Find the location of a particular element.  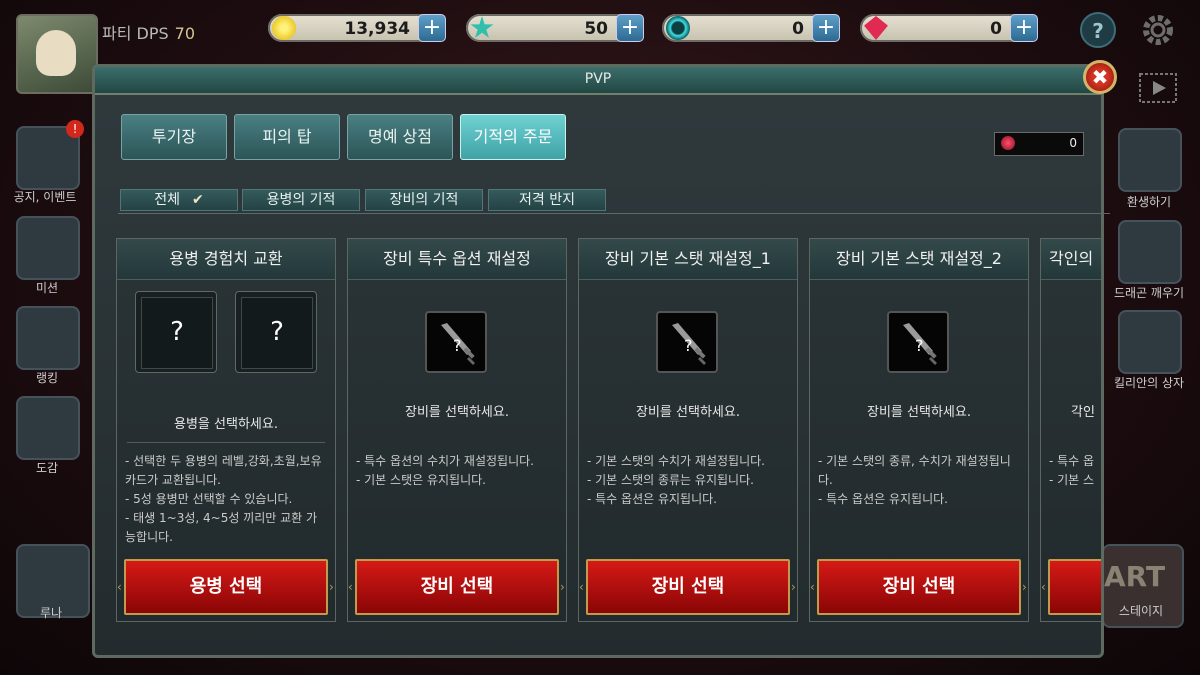

dragon-awaken-button is located at coordinates (1150, 252).